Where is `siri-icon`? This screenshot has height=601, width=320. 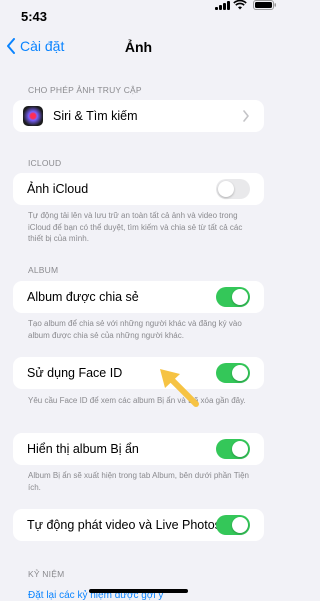
siri-icon is located at coordinates (33, 116).